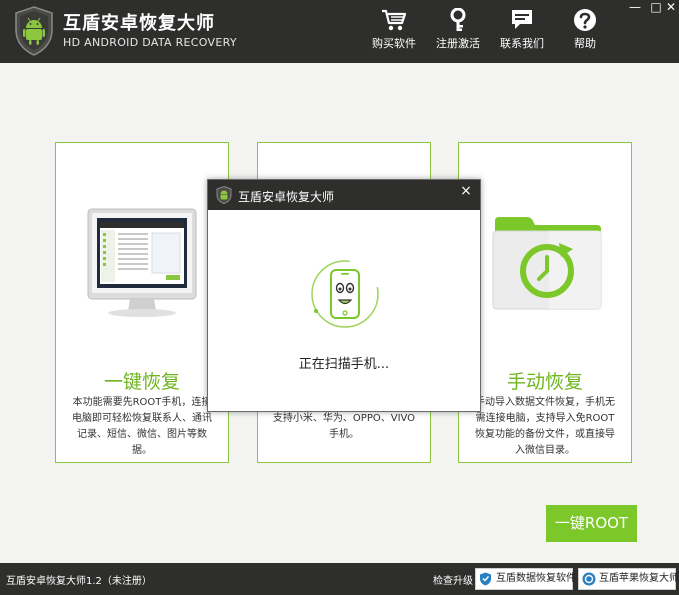 This screenshot has width=679, height=595. Describe the element at coordinates (485, 579) in the screenshot. I see `shield-icon` at that location.